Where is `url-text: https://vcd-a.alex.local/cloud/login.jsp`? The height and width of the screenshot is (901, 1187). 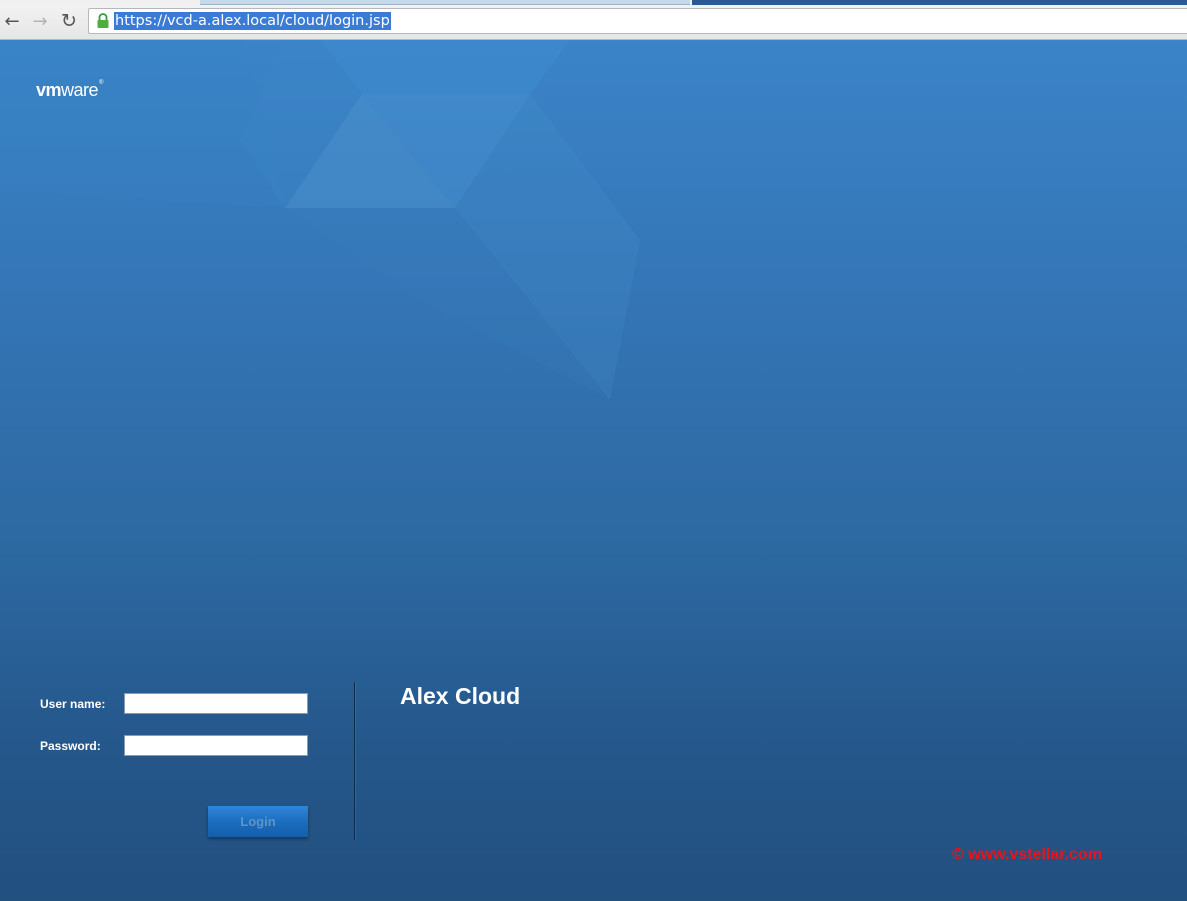
url-text: https://vcd-a.alex.local/cloud/login.jsp is located at coordinates (252, 21).